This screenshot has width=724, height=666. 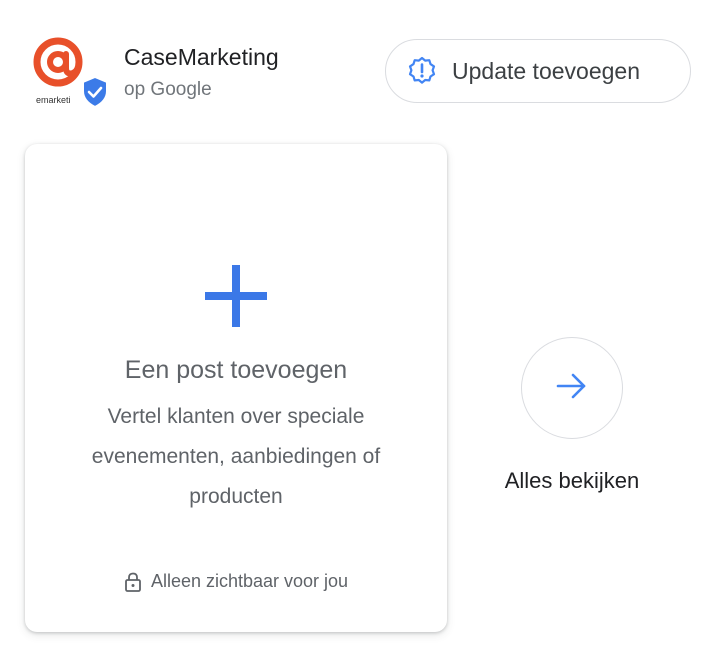 I want to click on update-button-label: Update toevoegen, so click(x=546, y=70).